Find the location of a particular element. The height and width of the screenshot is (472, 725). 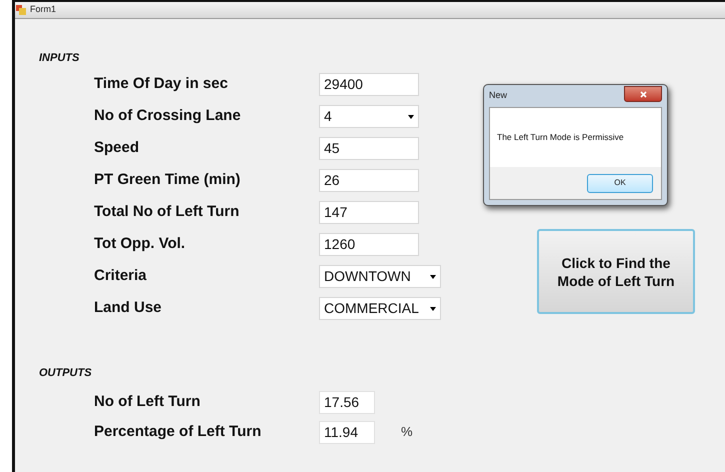

field-label: Land Use is located at coordinates (128, 308).